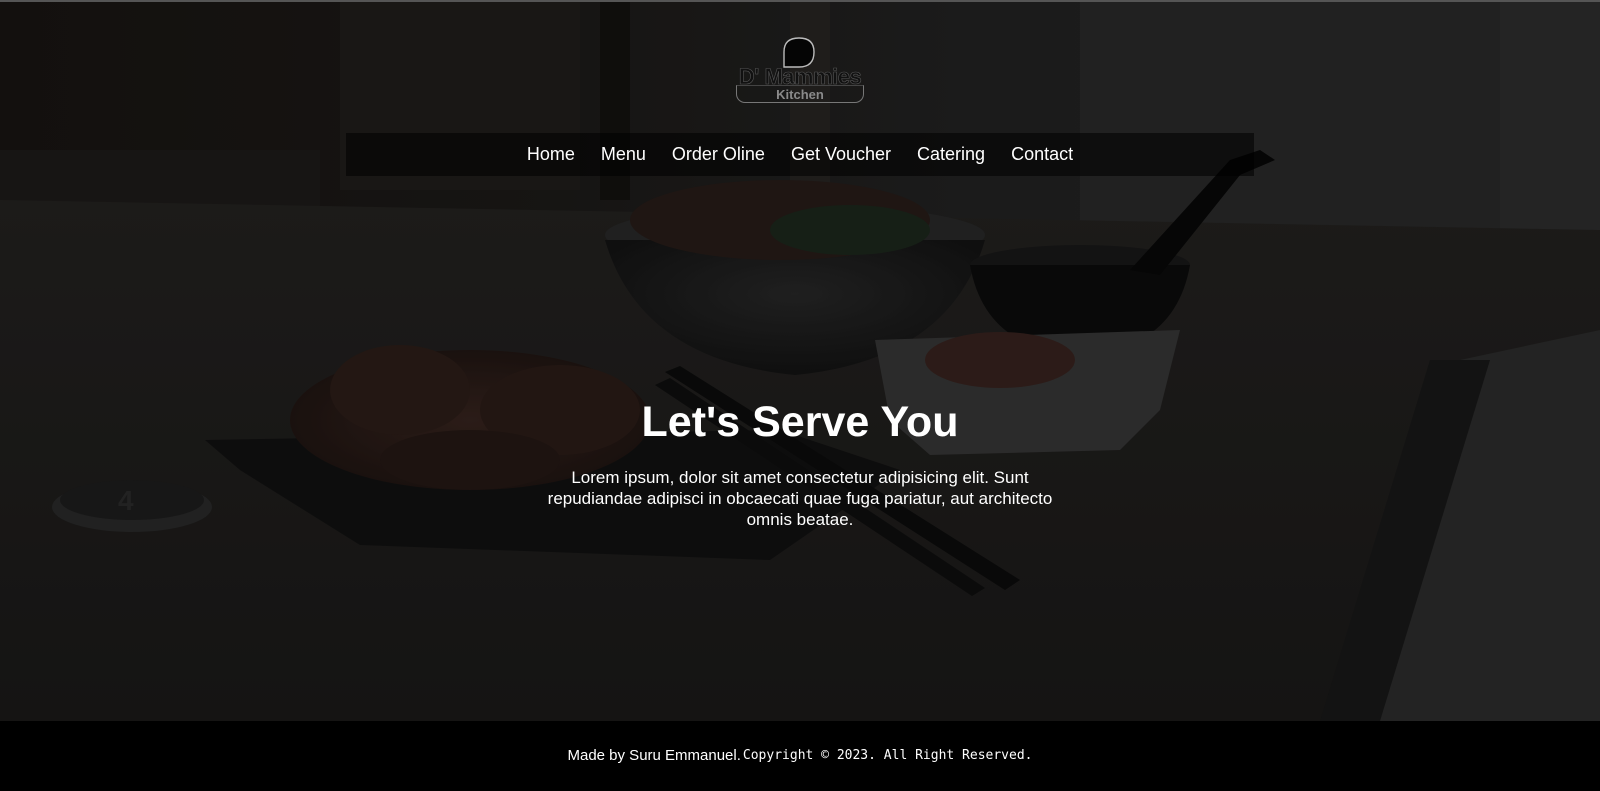 The width and height of the screenshot is (1600, 791). Describe the element at coordinates (654, 755) in the screenshot. I see `footer-author: Made by Suru Emmanuel.` at that location.